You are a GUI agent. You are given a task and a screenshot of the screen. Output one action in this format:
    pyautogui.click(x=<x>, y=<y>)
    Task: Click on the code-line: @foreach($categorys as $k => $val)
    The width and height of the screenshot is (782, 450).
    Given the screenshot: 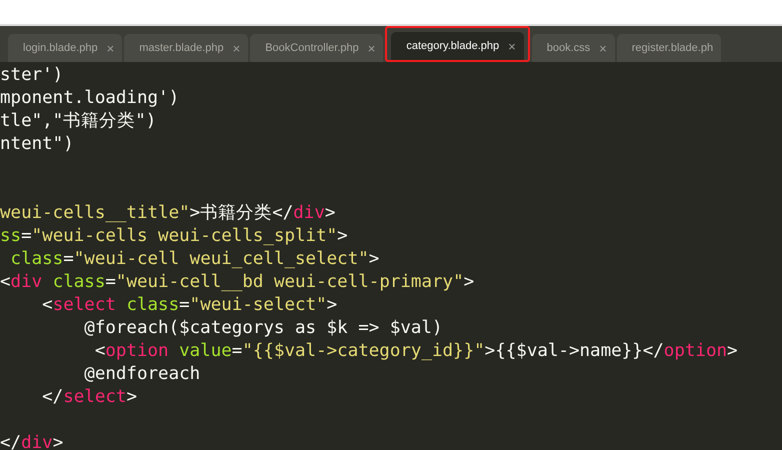 What is the action you would take?
    pyautogui.click(x=263, y=328)
    